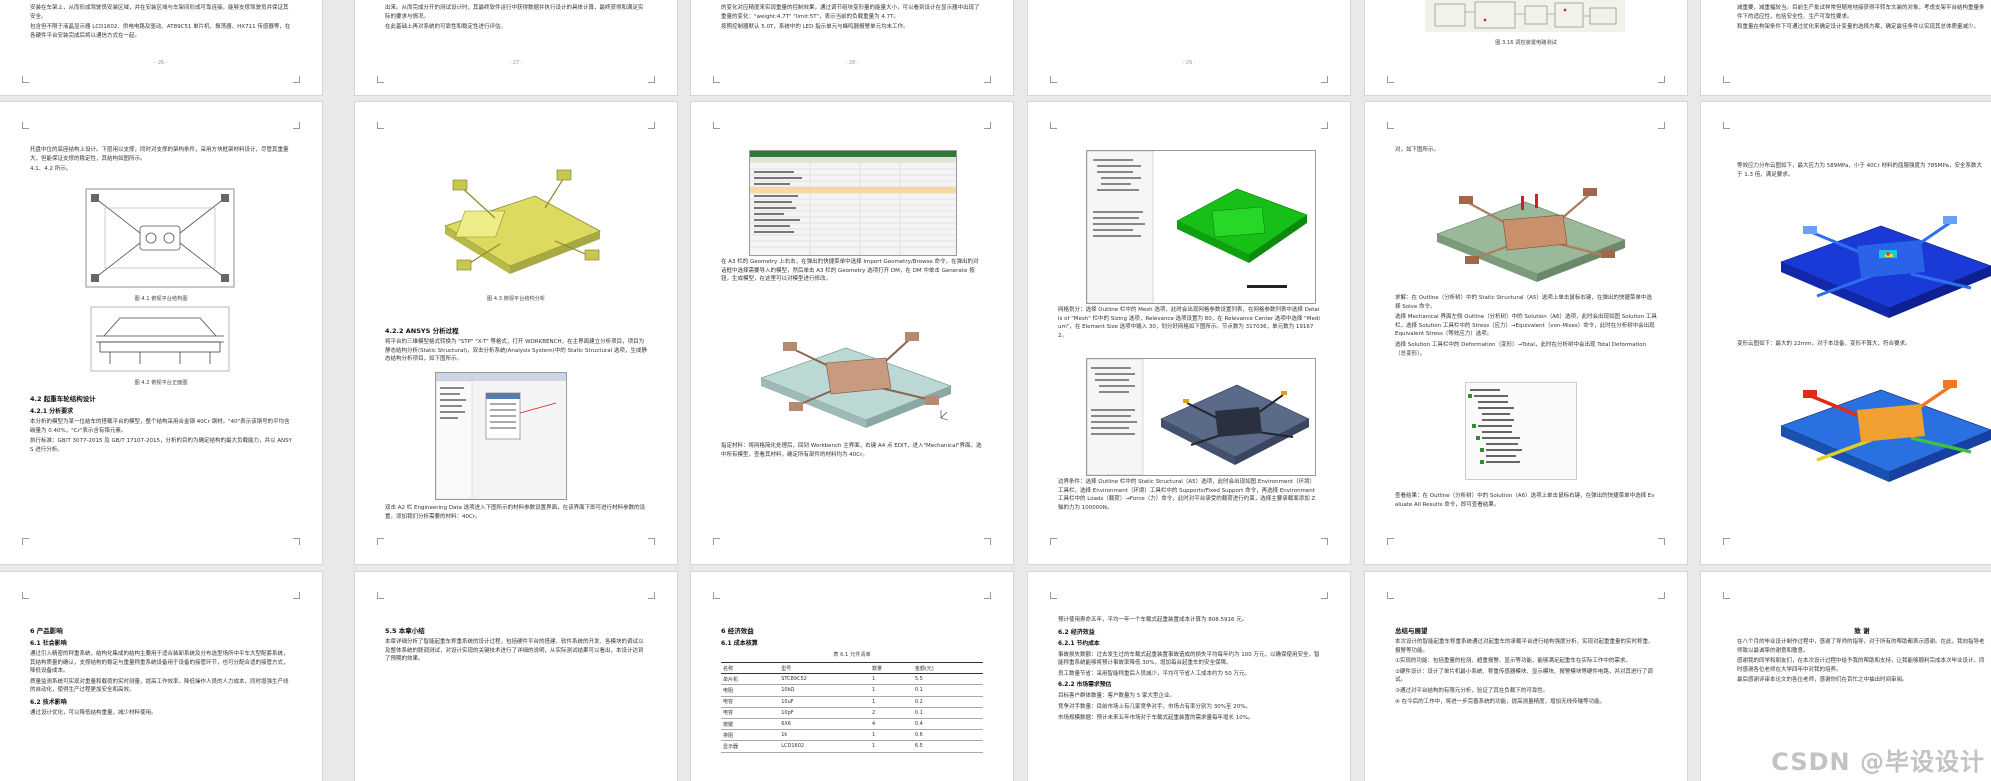 The image size is (1991, 781). I want to click on subsection-heading: 4.2.1 分析要求, so click(52, 411).